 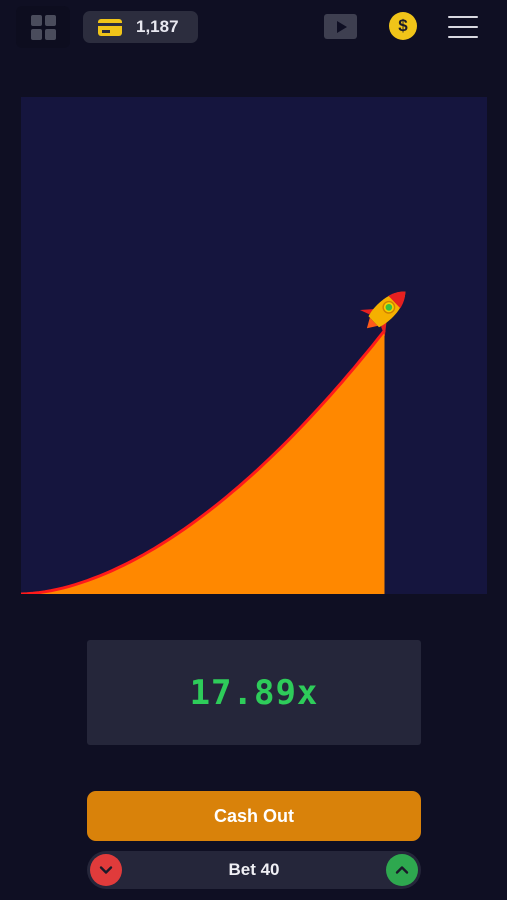 I want to click on dollar-coin-icon: $, so click(x=403, y=25).